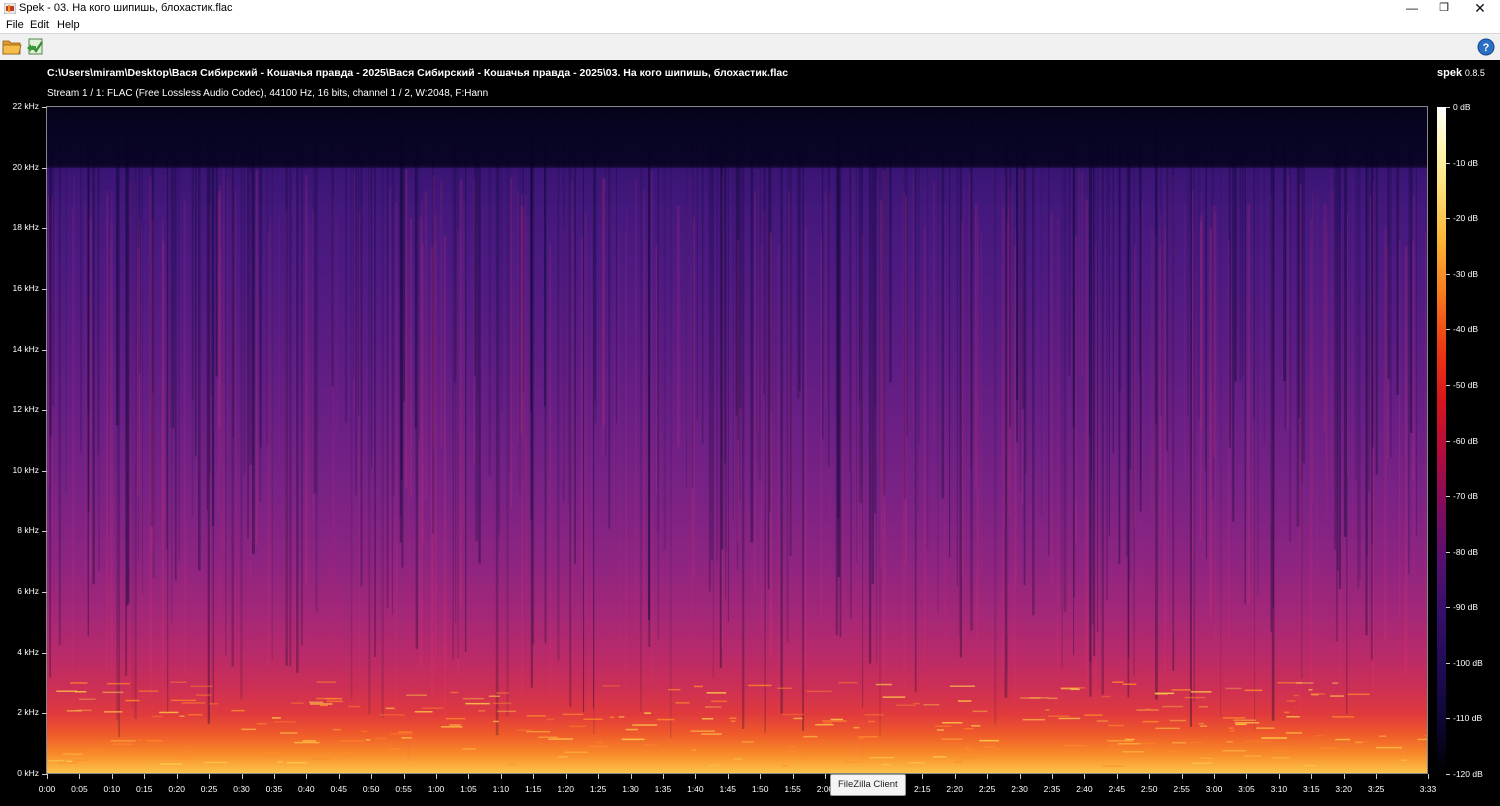 Image resolution: width=1500 pixels, height=806 pixels. I want to click on x-tick-label: 0:25, so click(209, 789).